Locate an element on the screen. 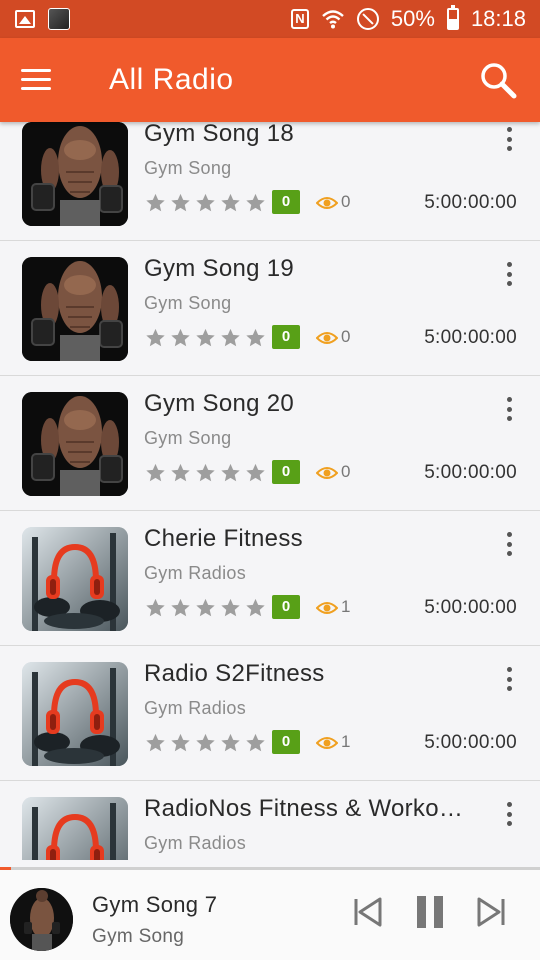 The image size is (540, 960). station-title: Gym Song 18 is located at coordinates (219, 134).